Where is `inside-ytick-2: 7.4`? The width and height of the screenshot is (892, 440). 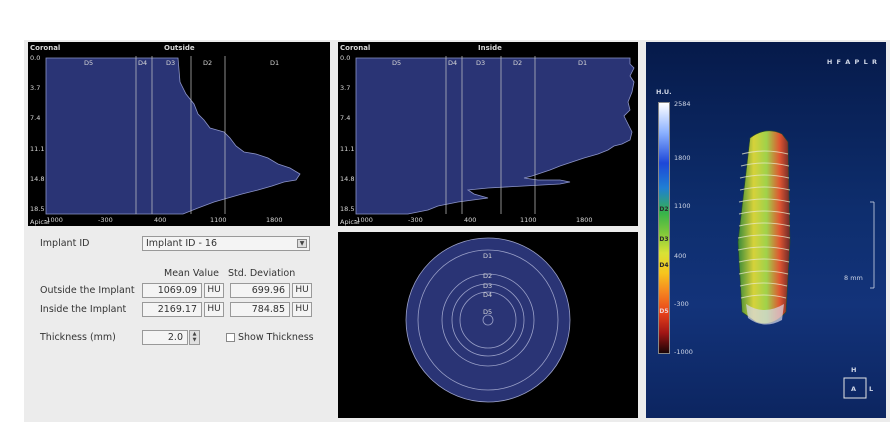 inside-ytick-2: 7.4 is located at coordinates (345, 118).